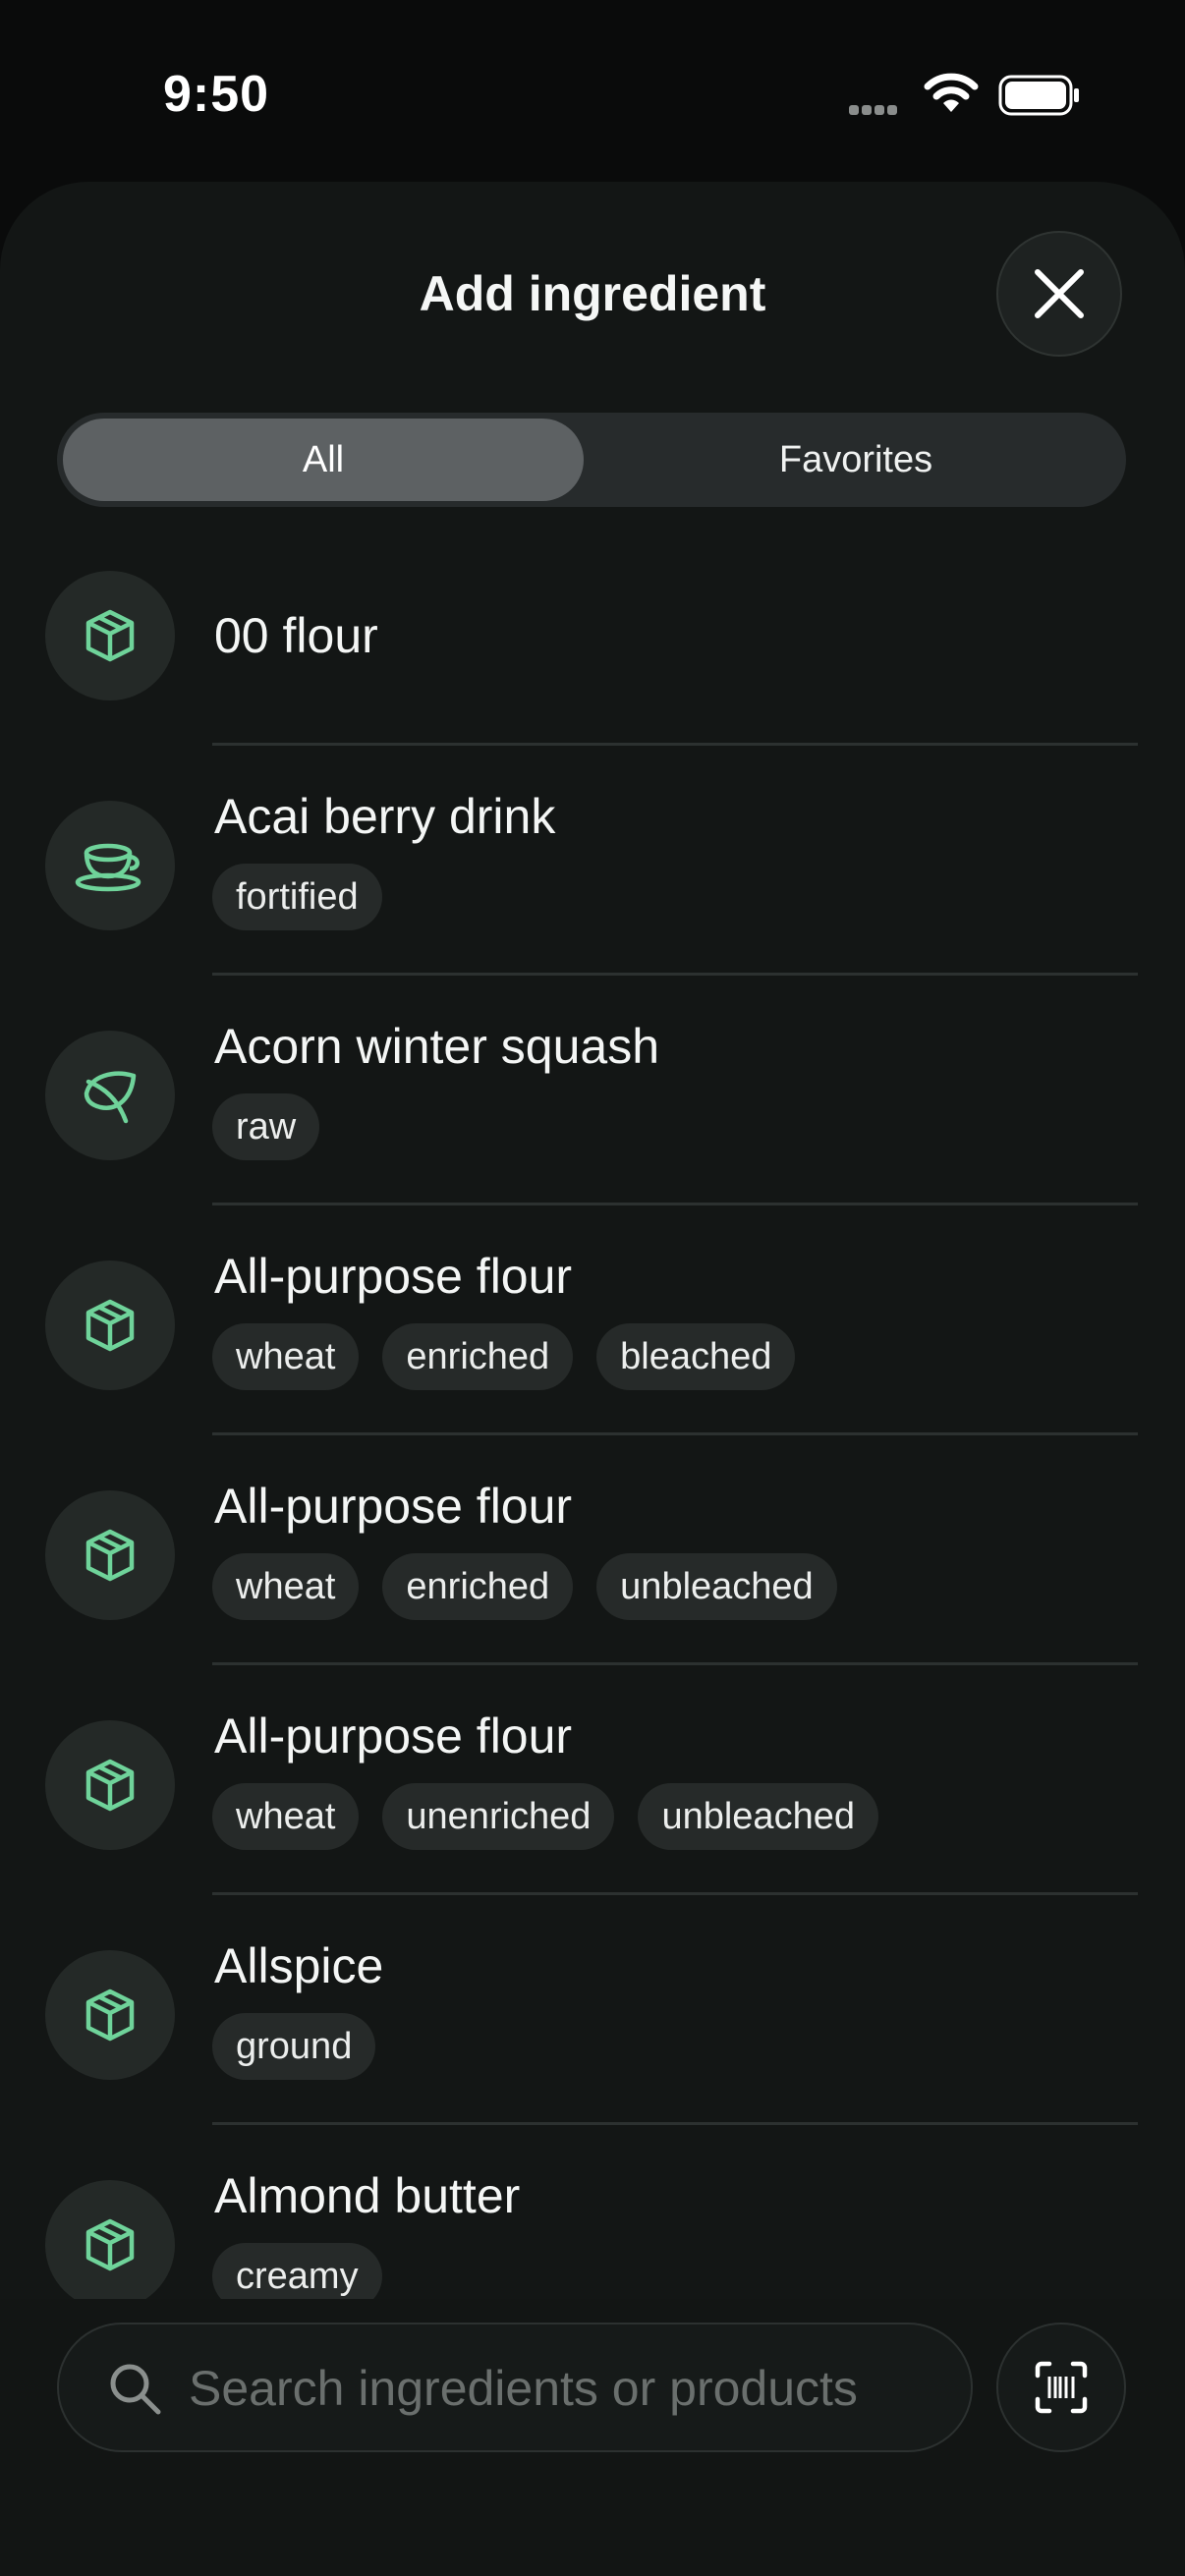 This screenshot has width=1185, height=2576. I want to click on search-field, so click(515, 2387).